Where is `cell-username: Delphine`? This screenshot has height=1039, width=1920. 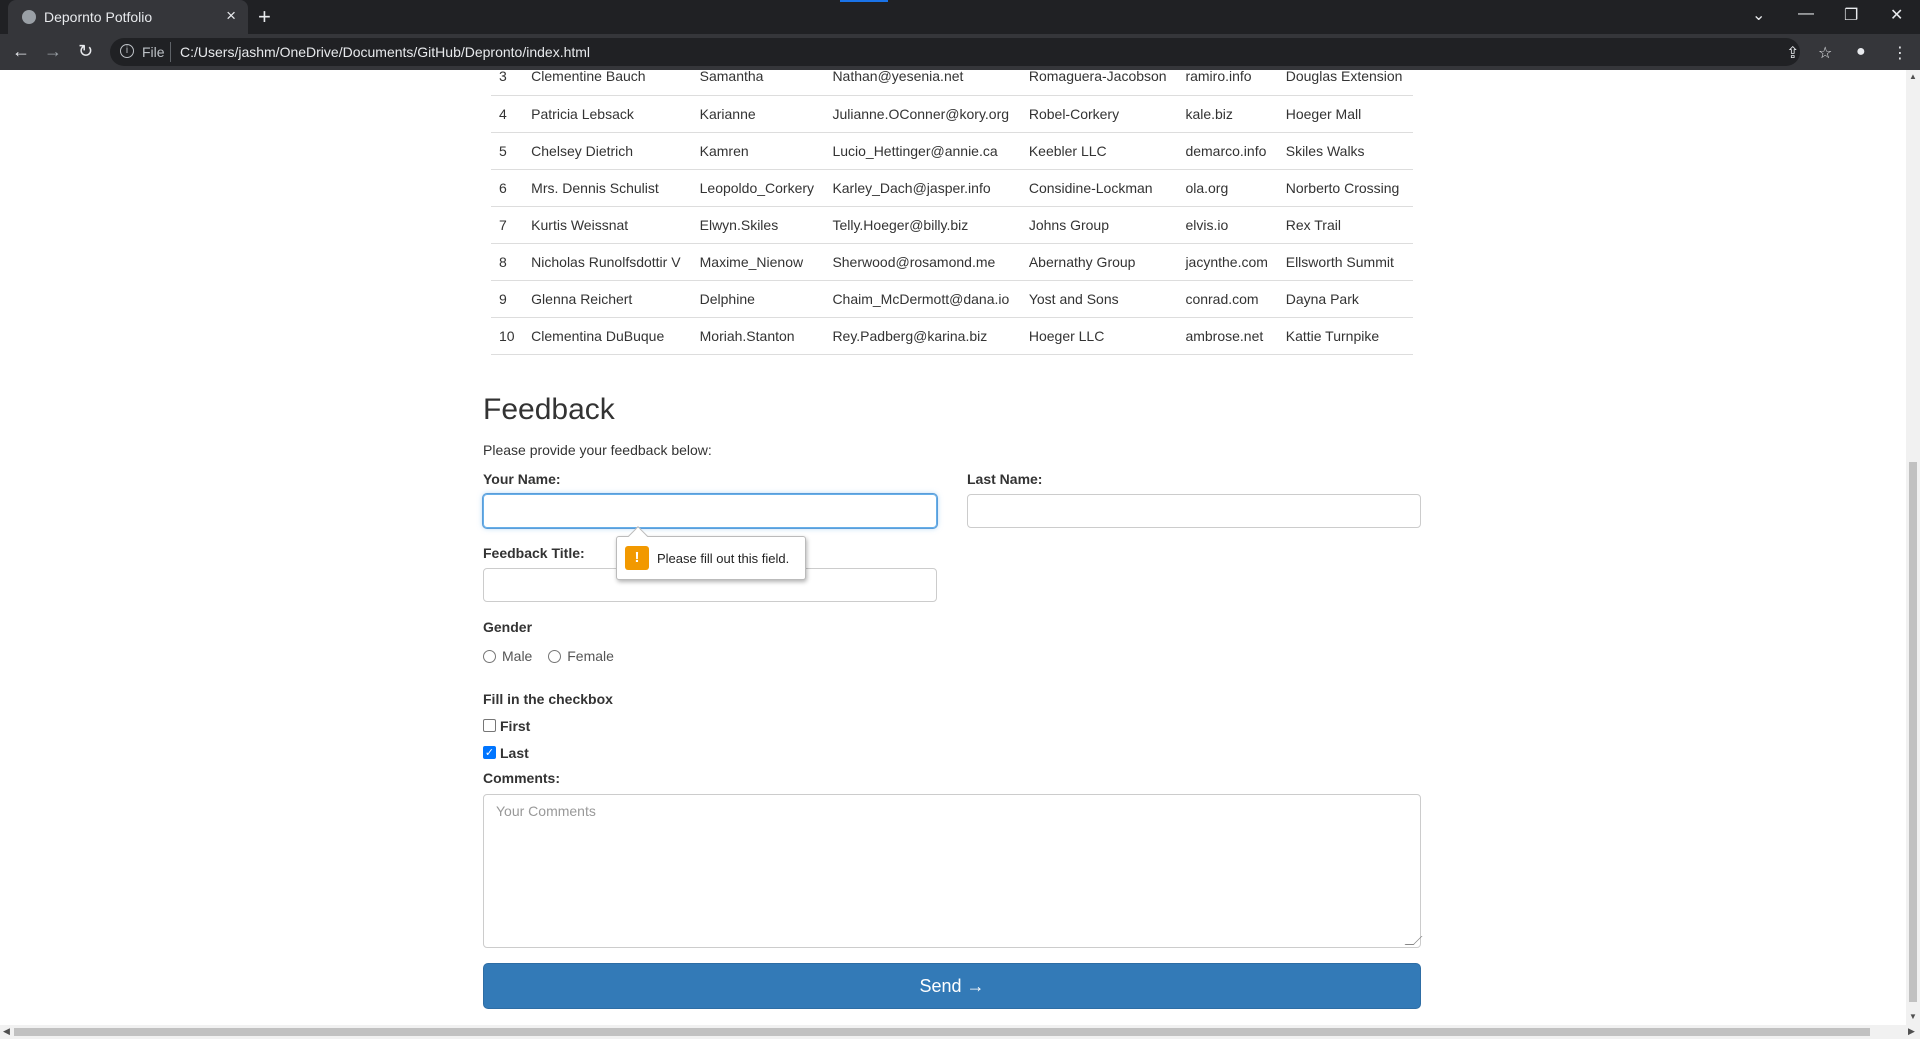 cell-username: Delphine is located at coordinates (758, 299).